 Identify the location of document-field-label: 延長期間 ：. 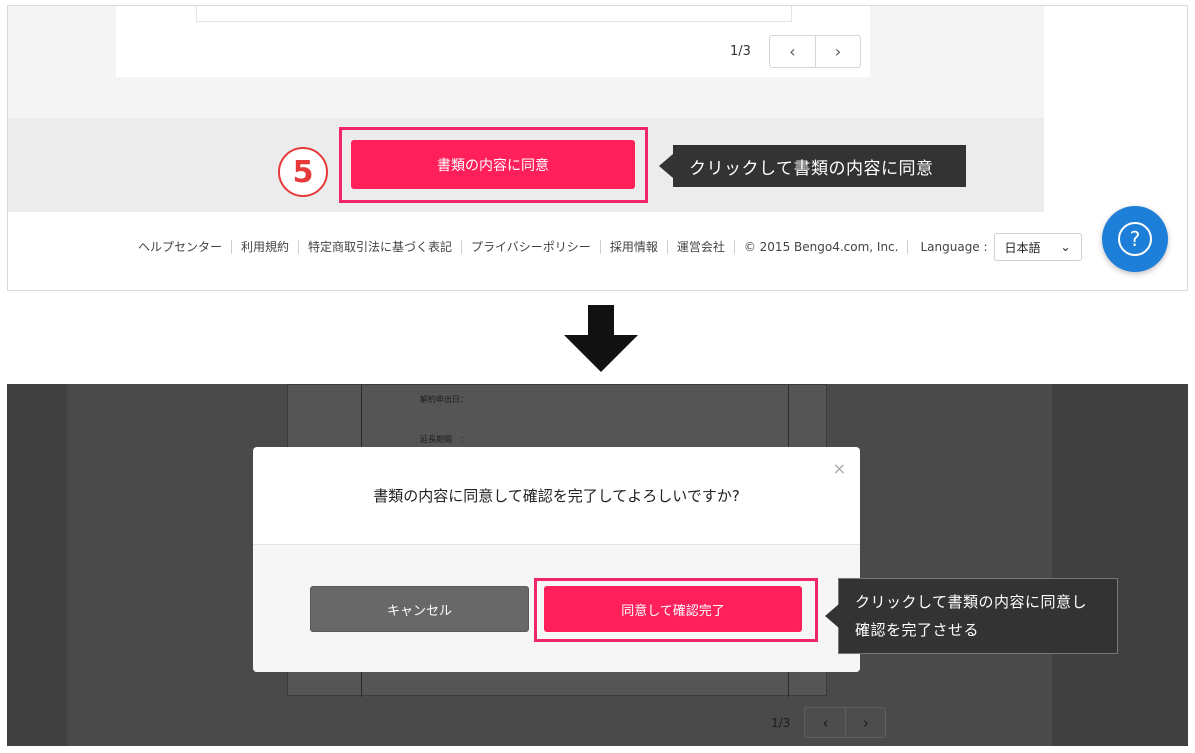
(444, 439).